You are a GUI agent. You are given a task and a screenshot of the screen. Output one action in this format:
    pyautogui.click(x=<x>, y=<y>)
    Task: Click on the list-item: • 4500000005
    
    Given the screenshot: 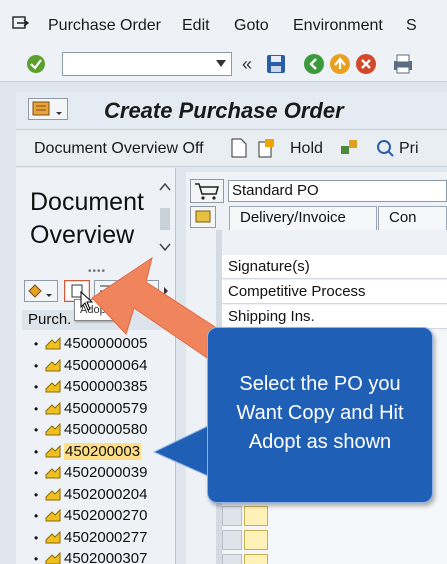 What is the action you would take?
    pyautogui.click(x=90, y=343)
    